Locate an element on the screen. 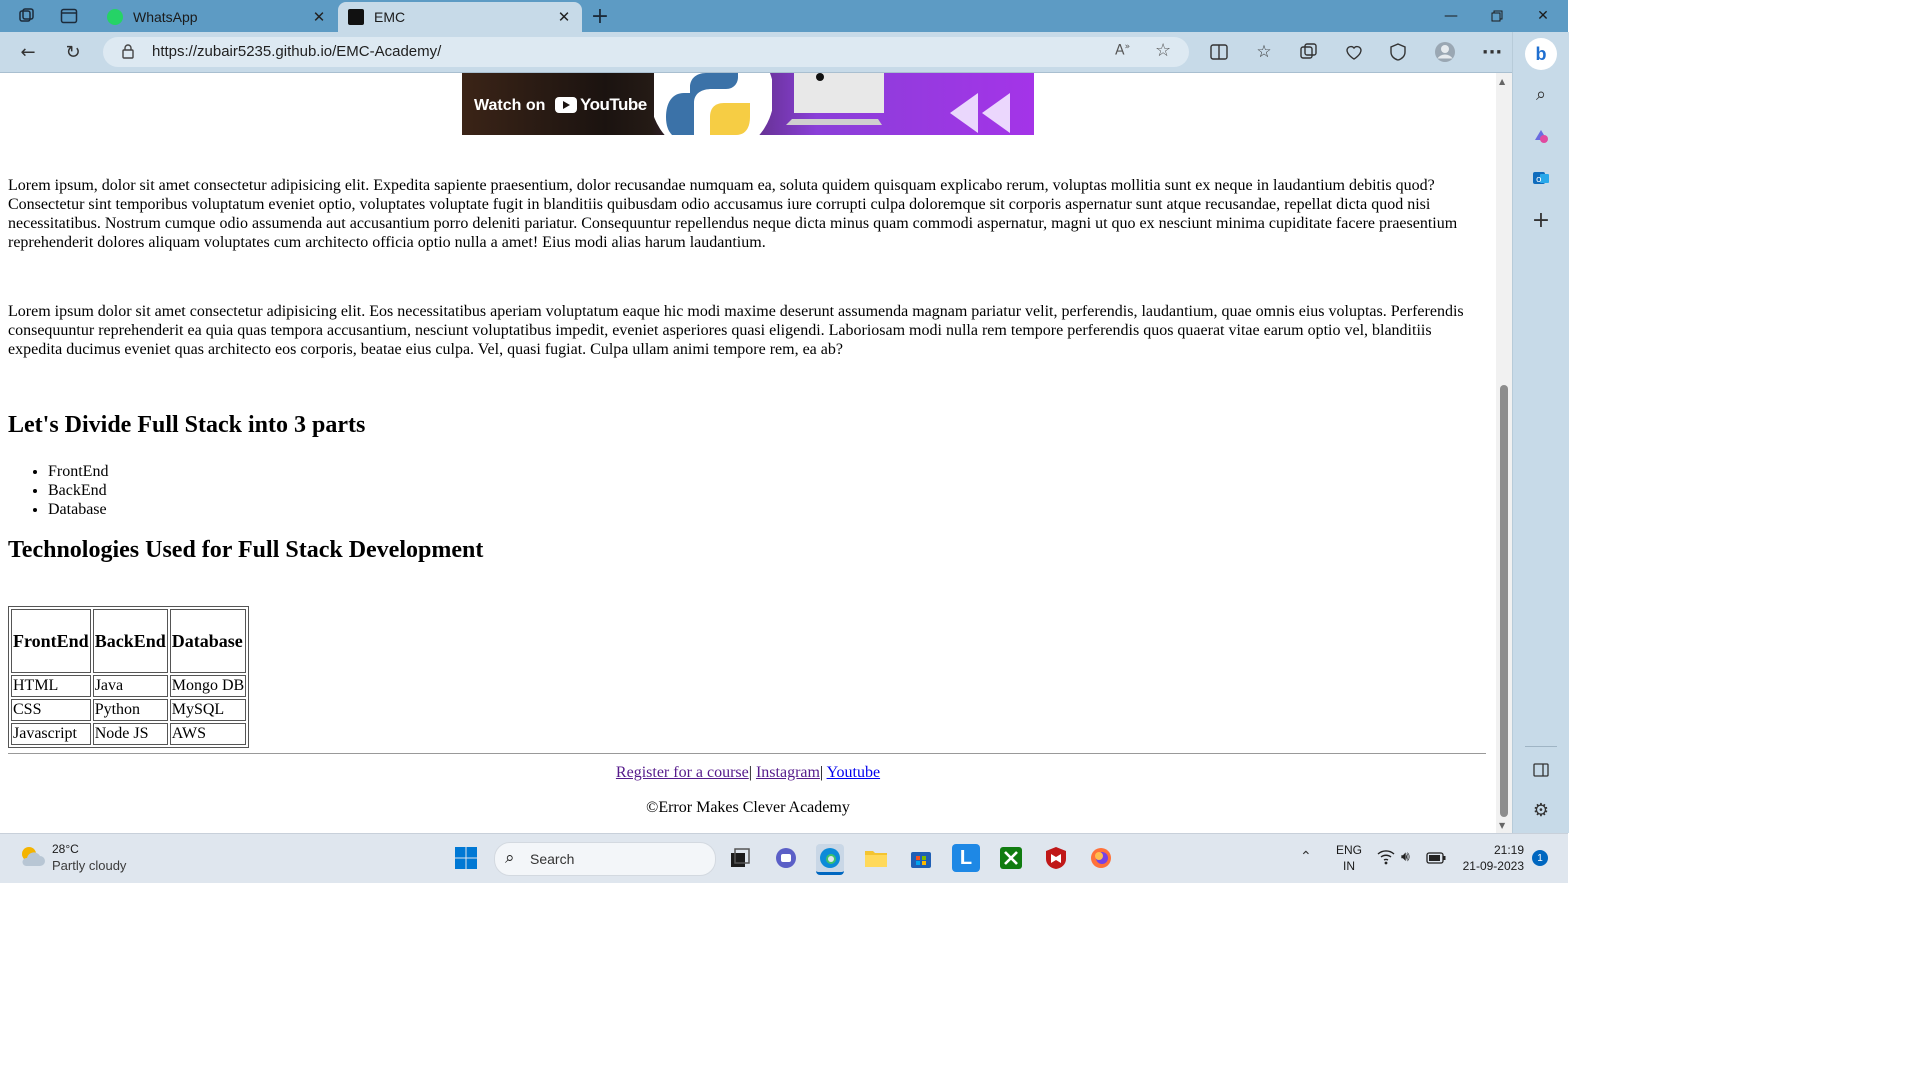 The width and height of the screenshot is (1920, 1080). list-item: Database is located at coordinates (78, 509).